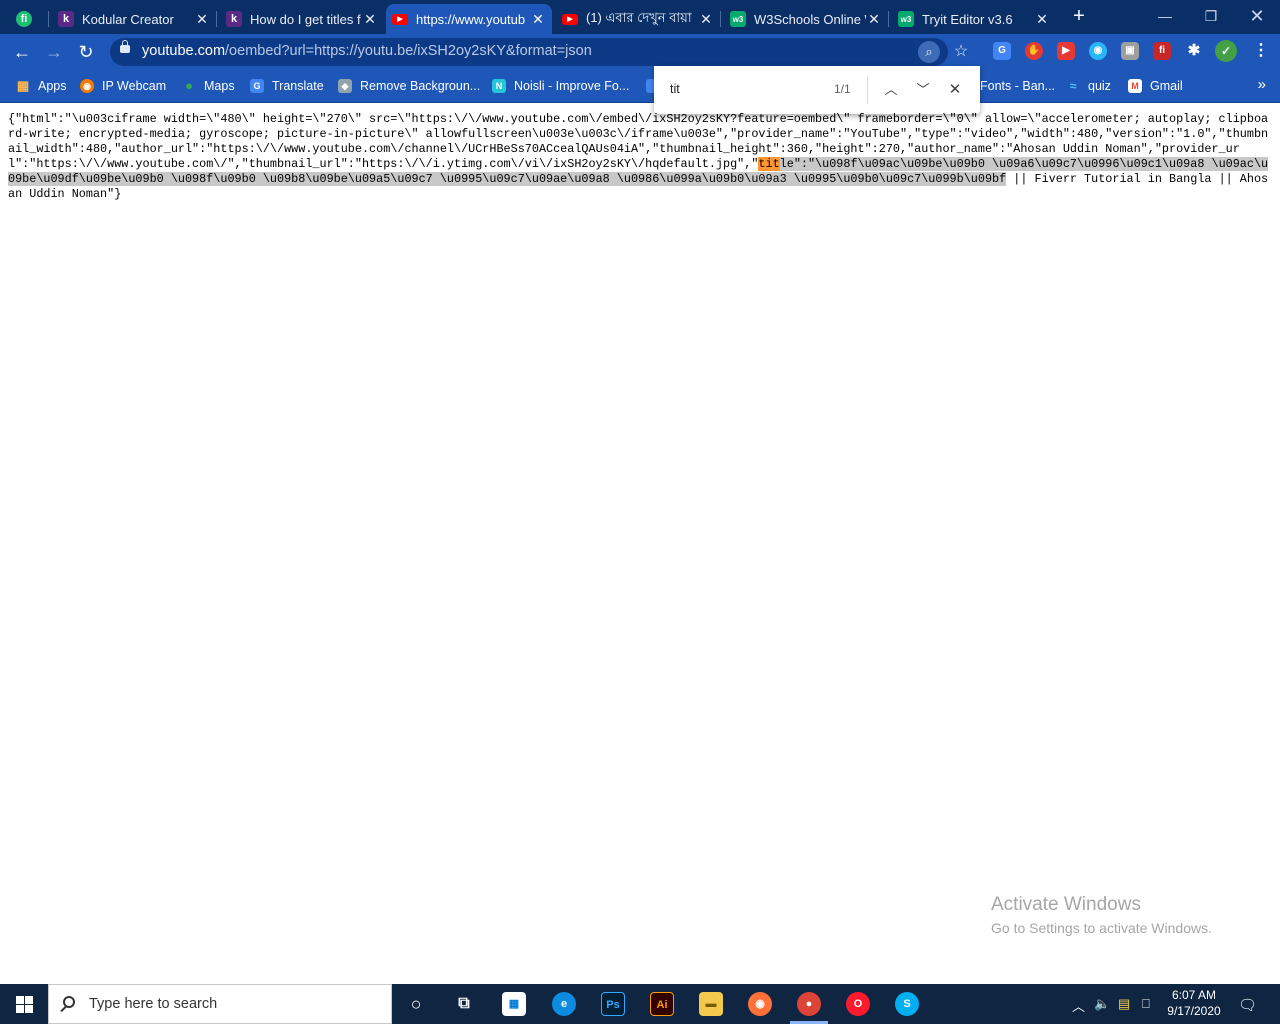 The width and height of the screenshot is (1280, 1024). I want to click on windows-start-icon, so click(24, 1004).